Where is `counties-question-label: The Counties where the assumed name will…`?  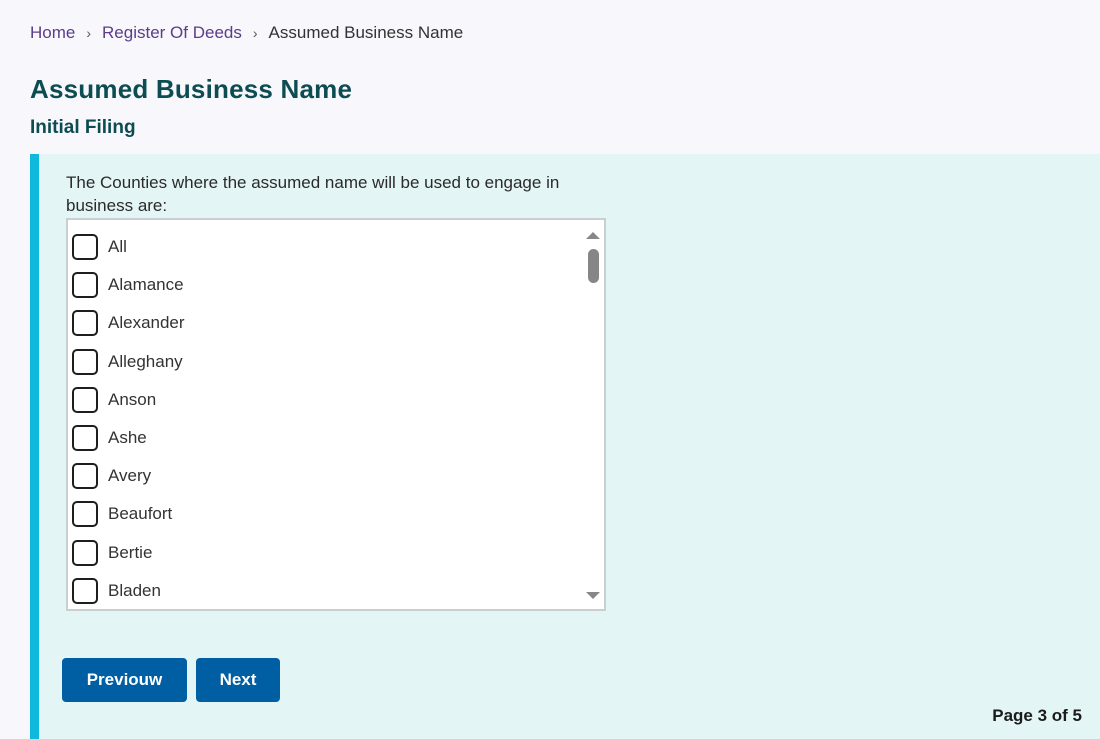 counties-question-label: The Counties where the assumed name will… is located at coordinates (313, 194).